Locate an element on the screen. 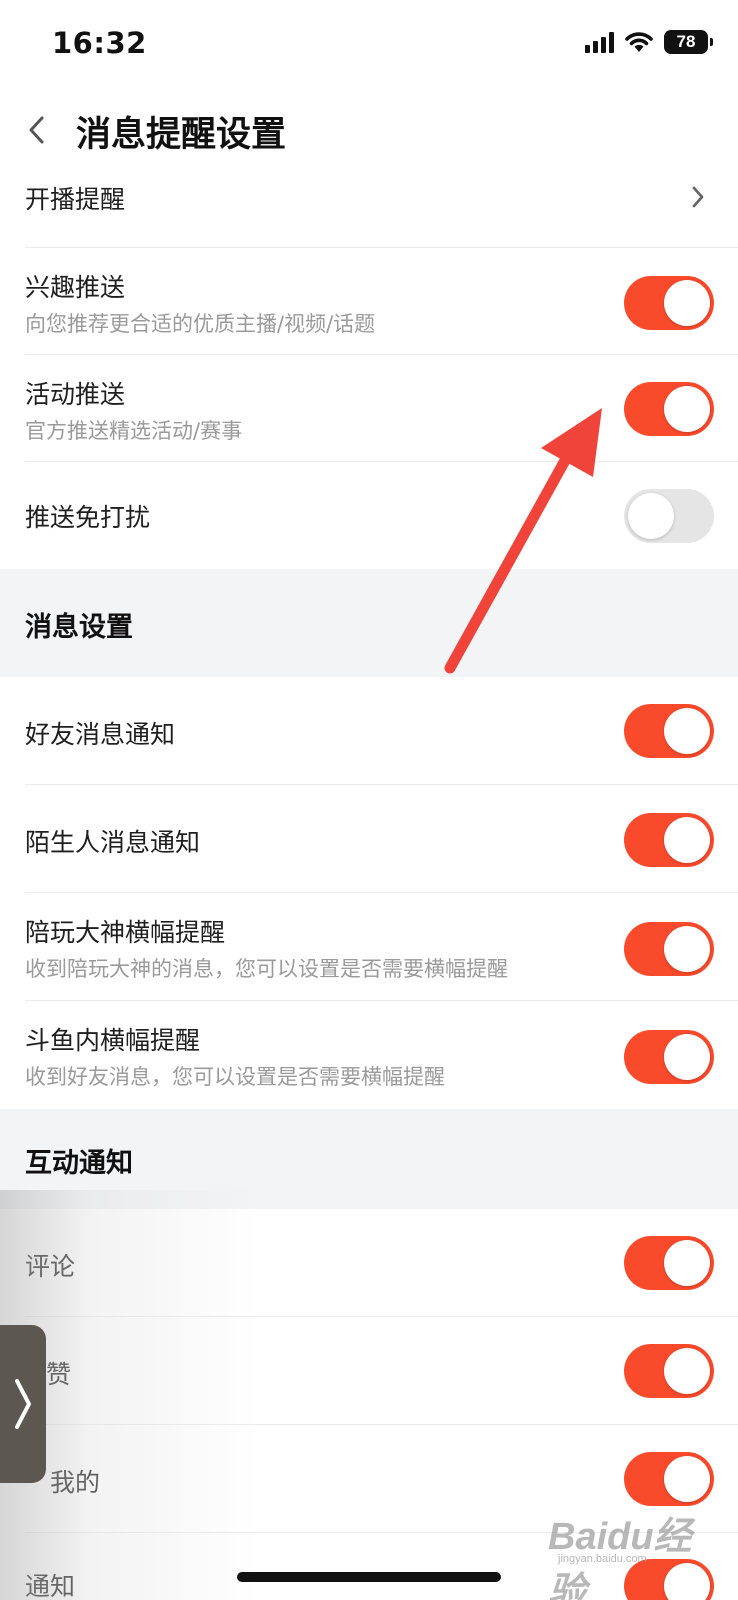 The width and height of the screenshot is (738, 1600). watermark-url: jingyan.baidu.com is located at coordinates (602, 1559).